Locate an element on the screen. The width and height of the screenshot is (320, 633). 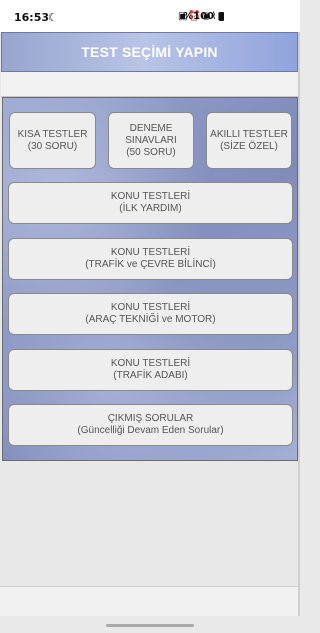
smart-tests-subtitle: (SİZE ÖZEL) is located at coordinates (249, 146).